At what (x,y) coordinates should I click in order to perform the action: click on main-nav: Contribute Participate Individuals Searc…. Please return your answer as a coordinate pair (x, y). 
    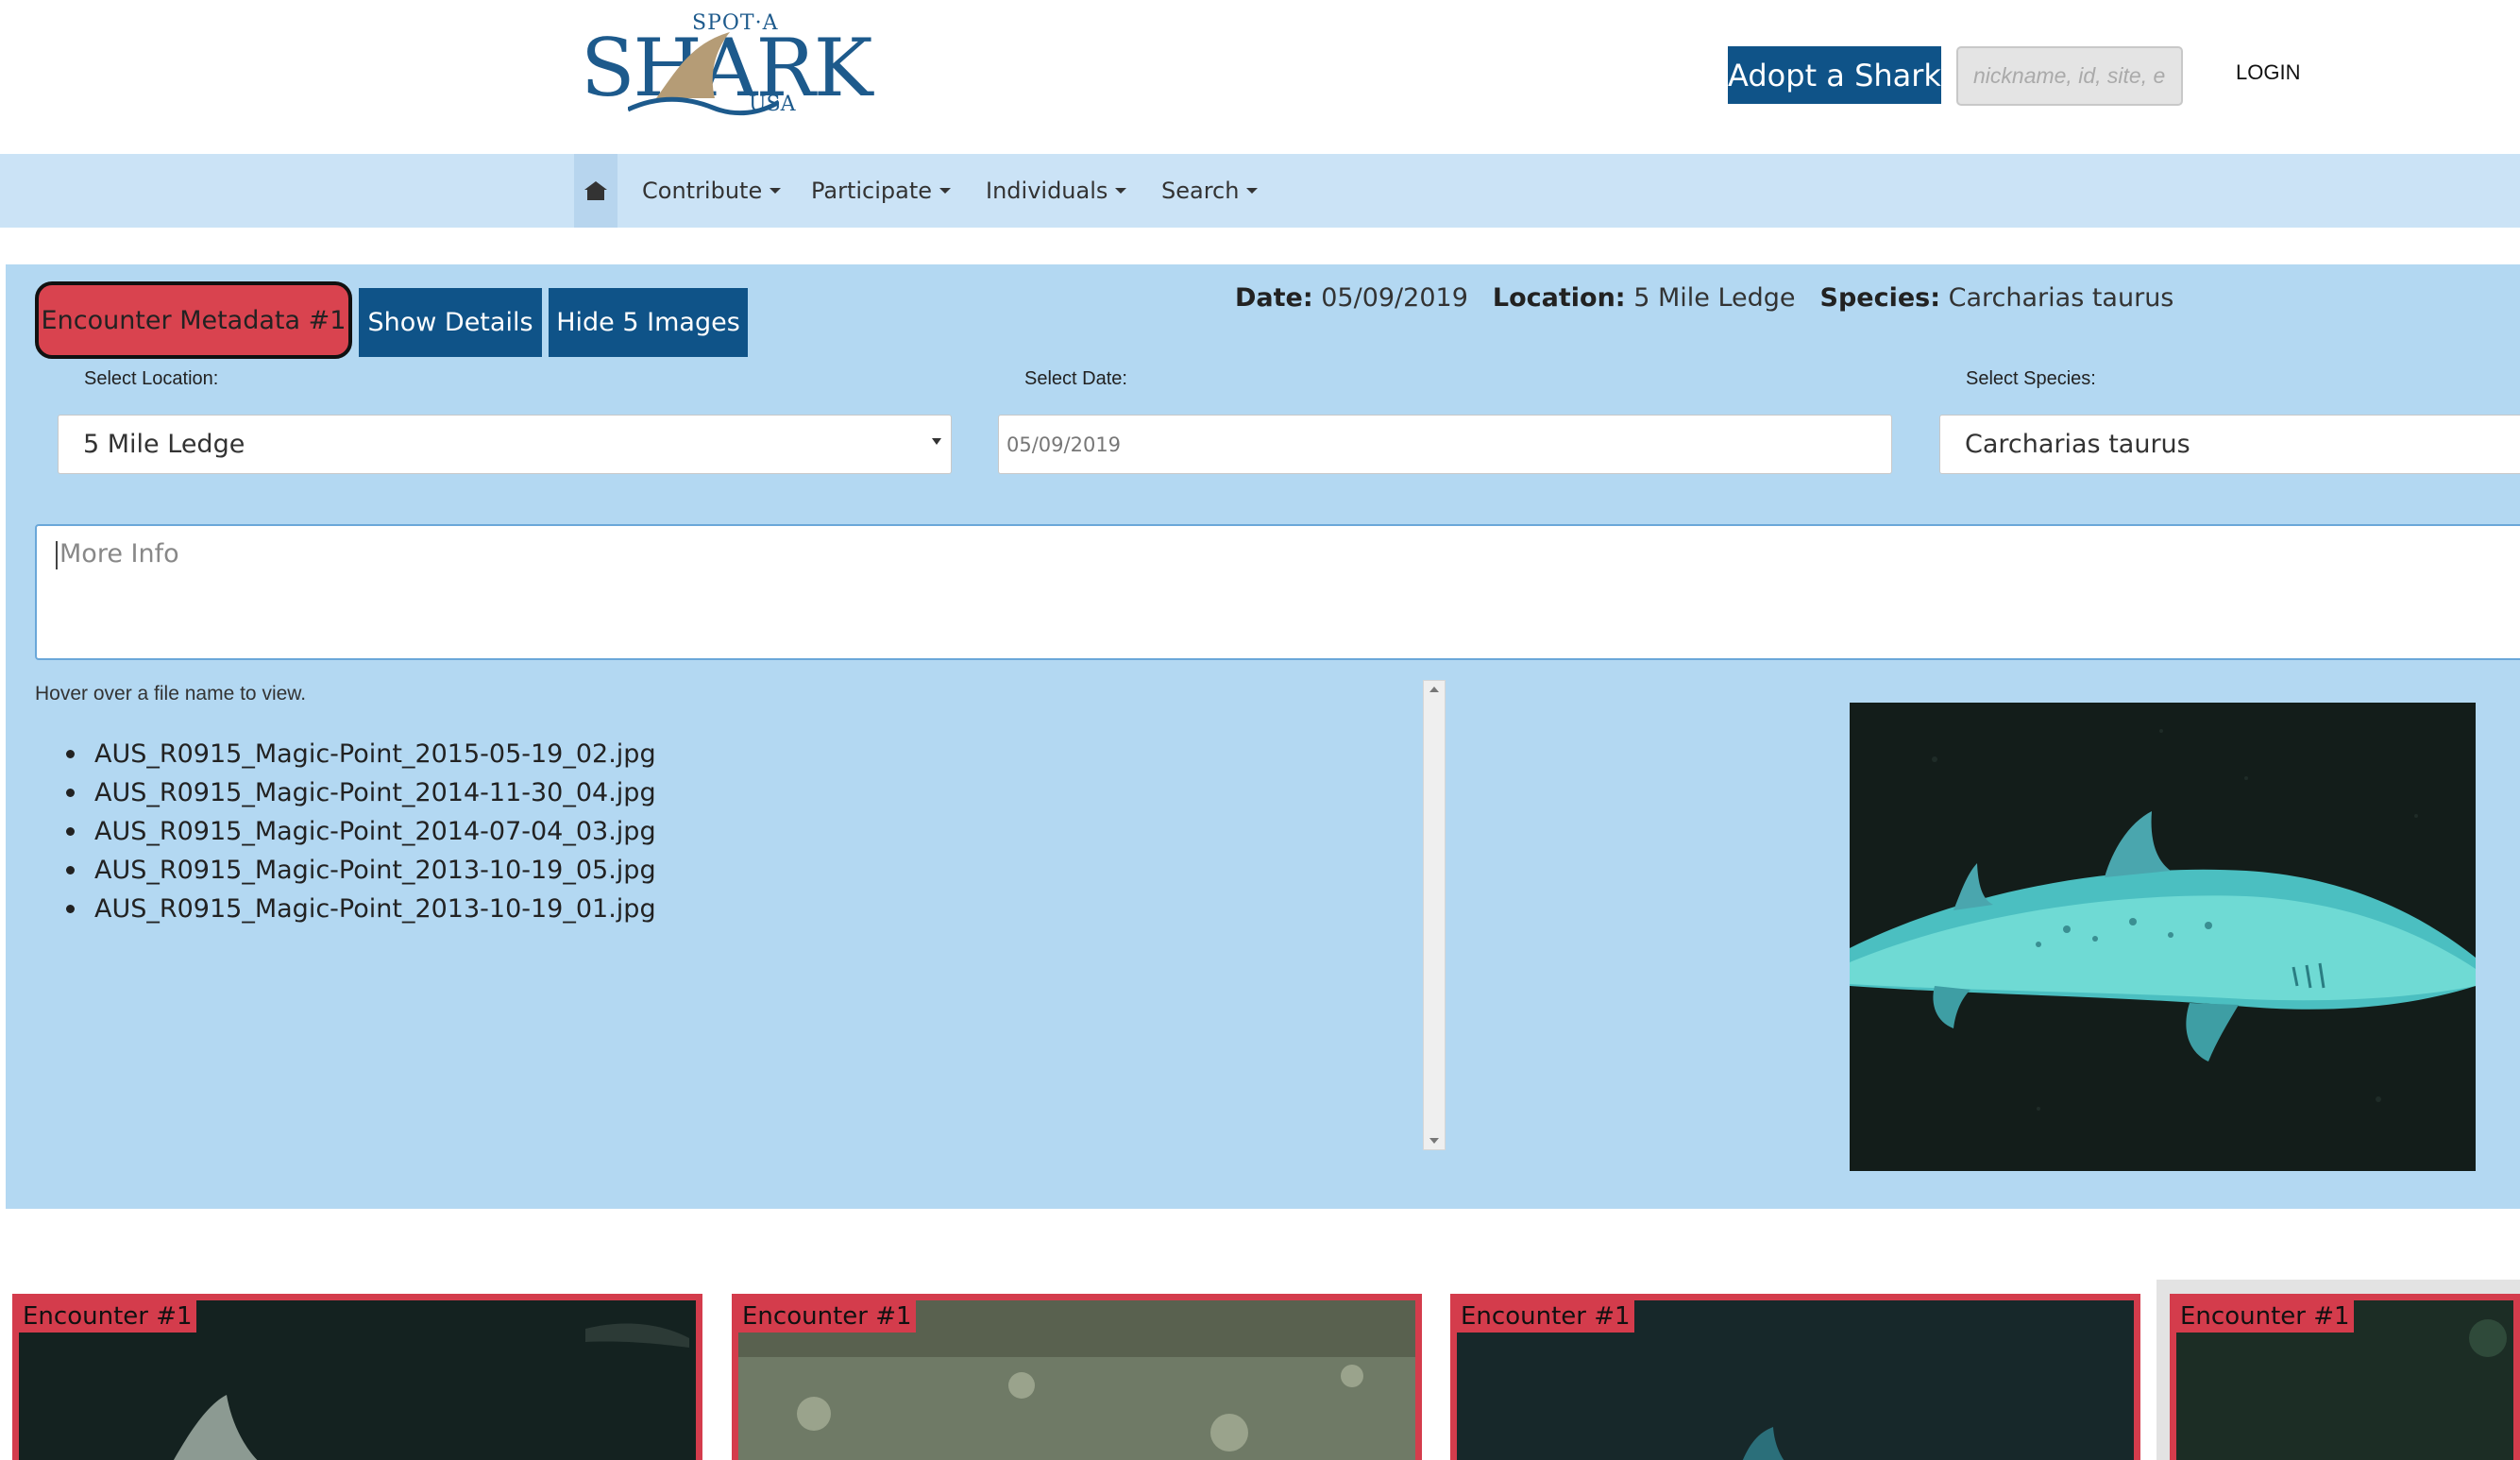
    Looking at the image, I should click on (1260, 191).